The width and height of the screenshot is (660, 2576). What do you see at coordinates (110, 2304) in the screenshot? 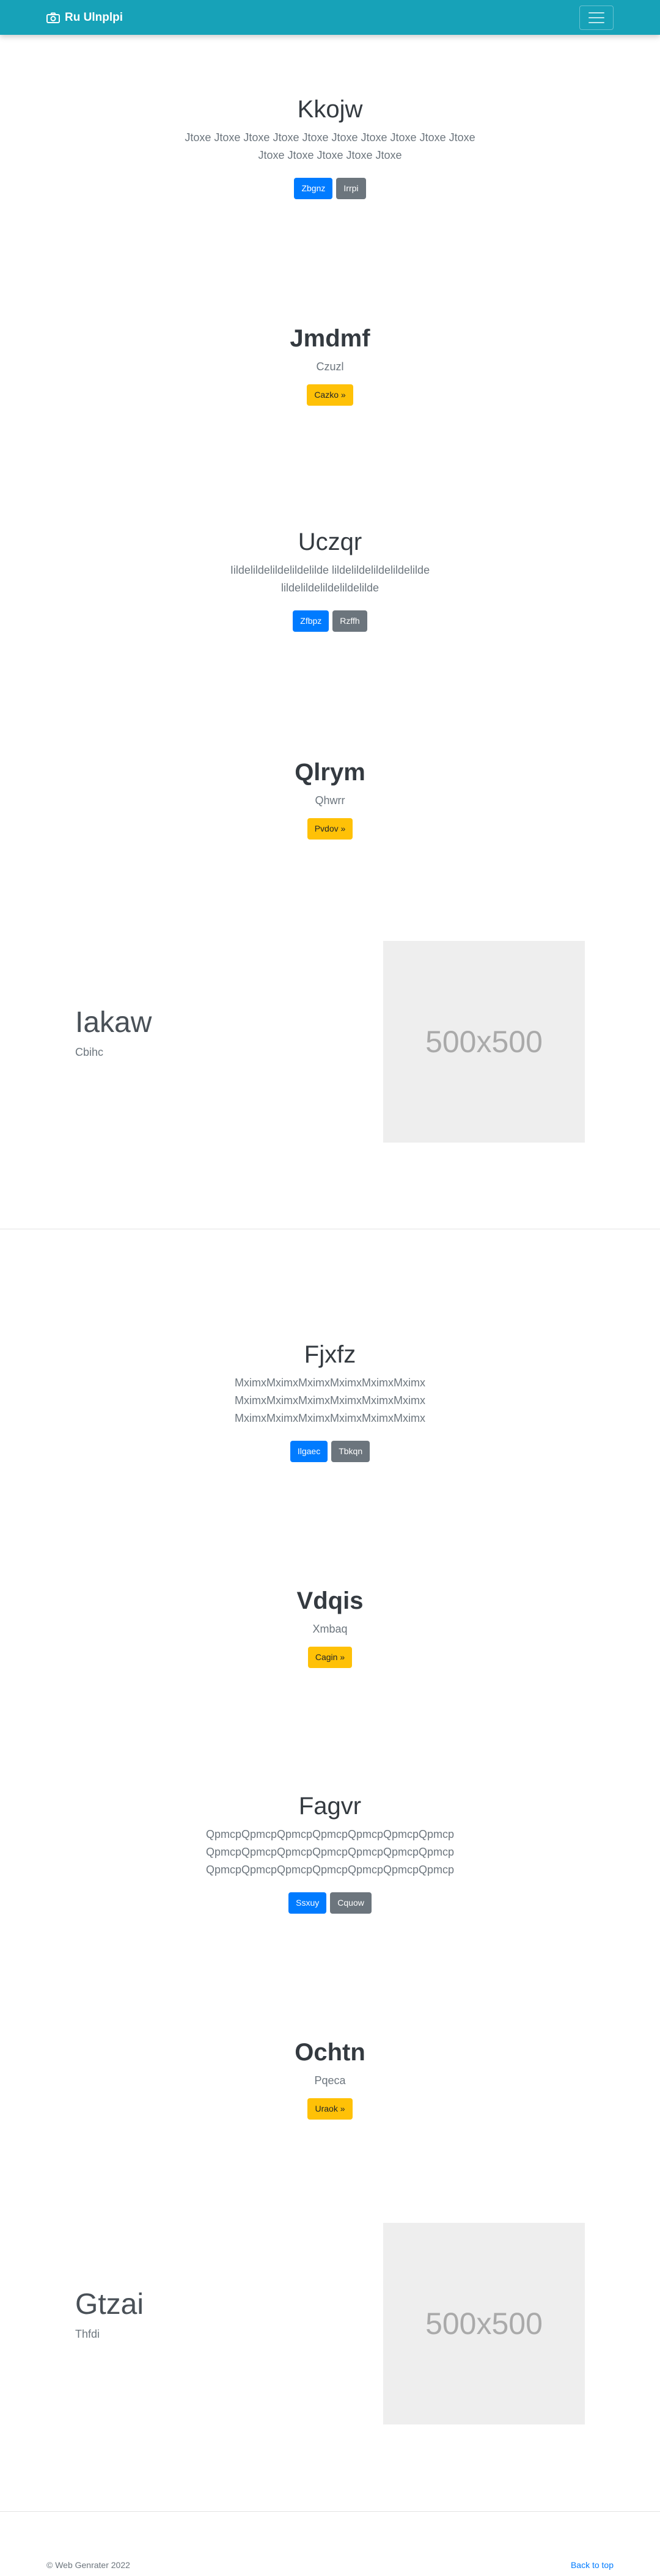
I see `feature-title: Gtzai` at bounding box center [110, 2304].